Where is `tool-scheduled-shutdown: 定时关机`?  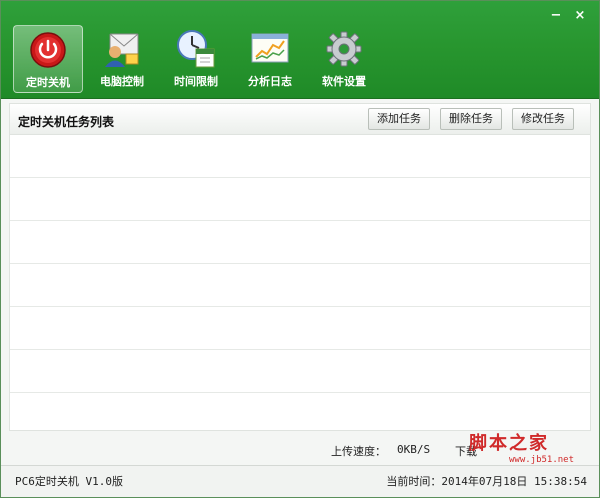 tool-scheduled-shutdown: 定时关机 is located at coordinates (48, 59).